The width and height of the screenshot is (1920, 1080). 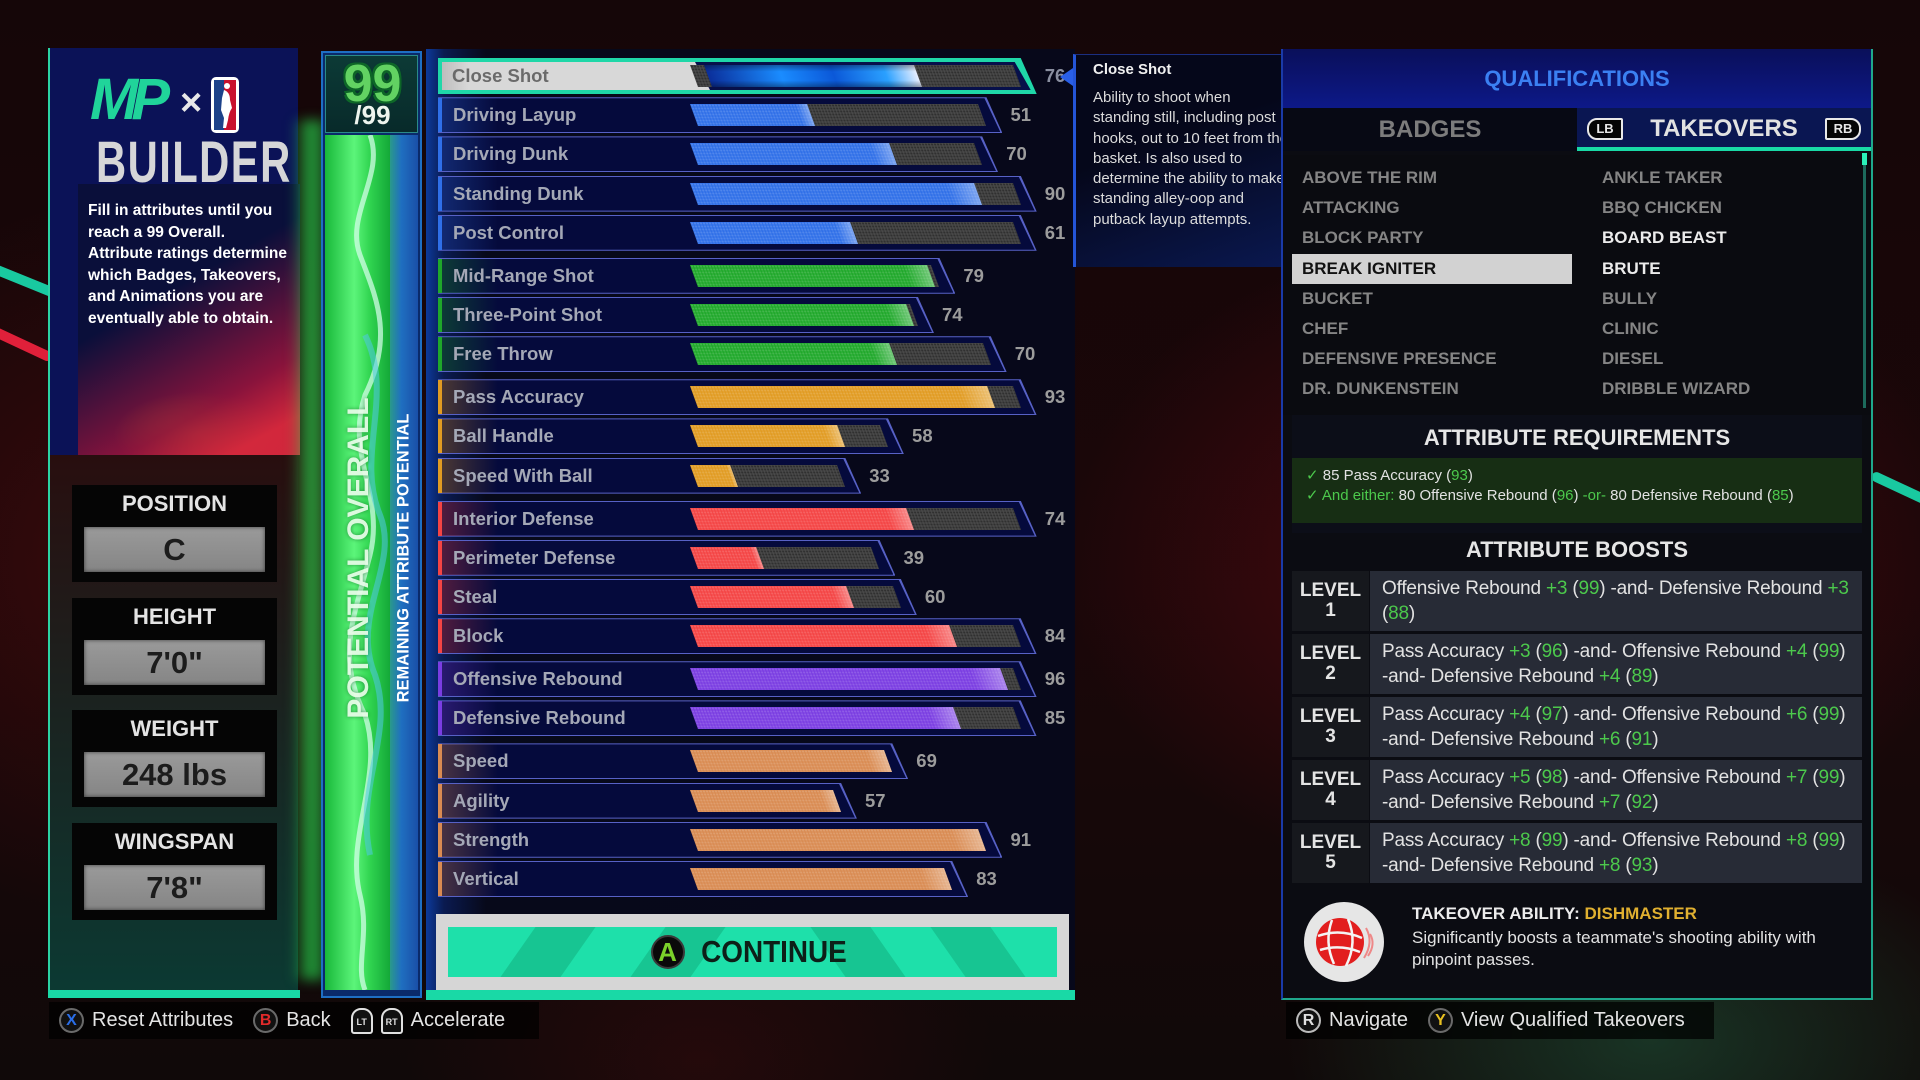 I want to click on boost-result: 97, so click(x=1552, y=714).